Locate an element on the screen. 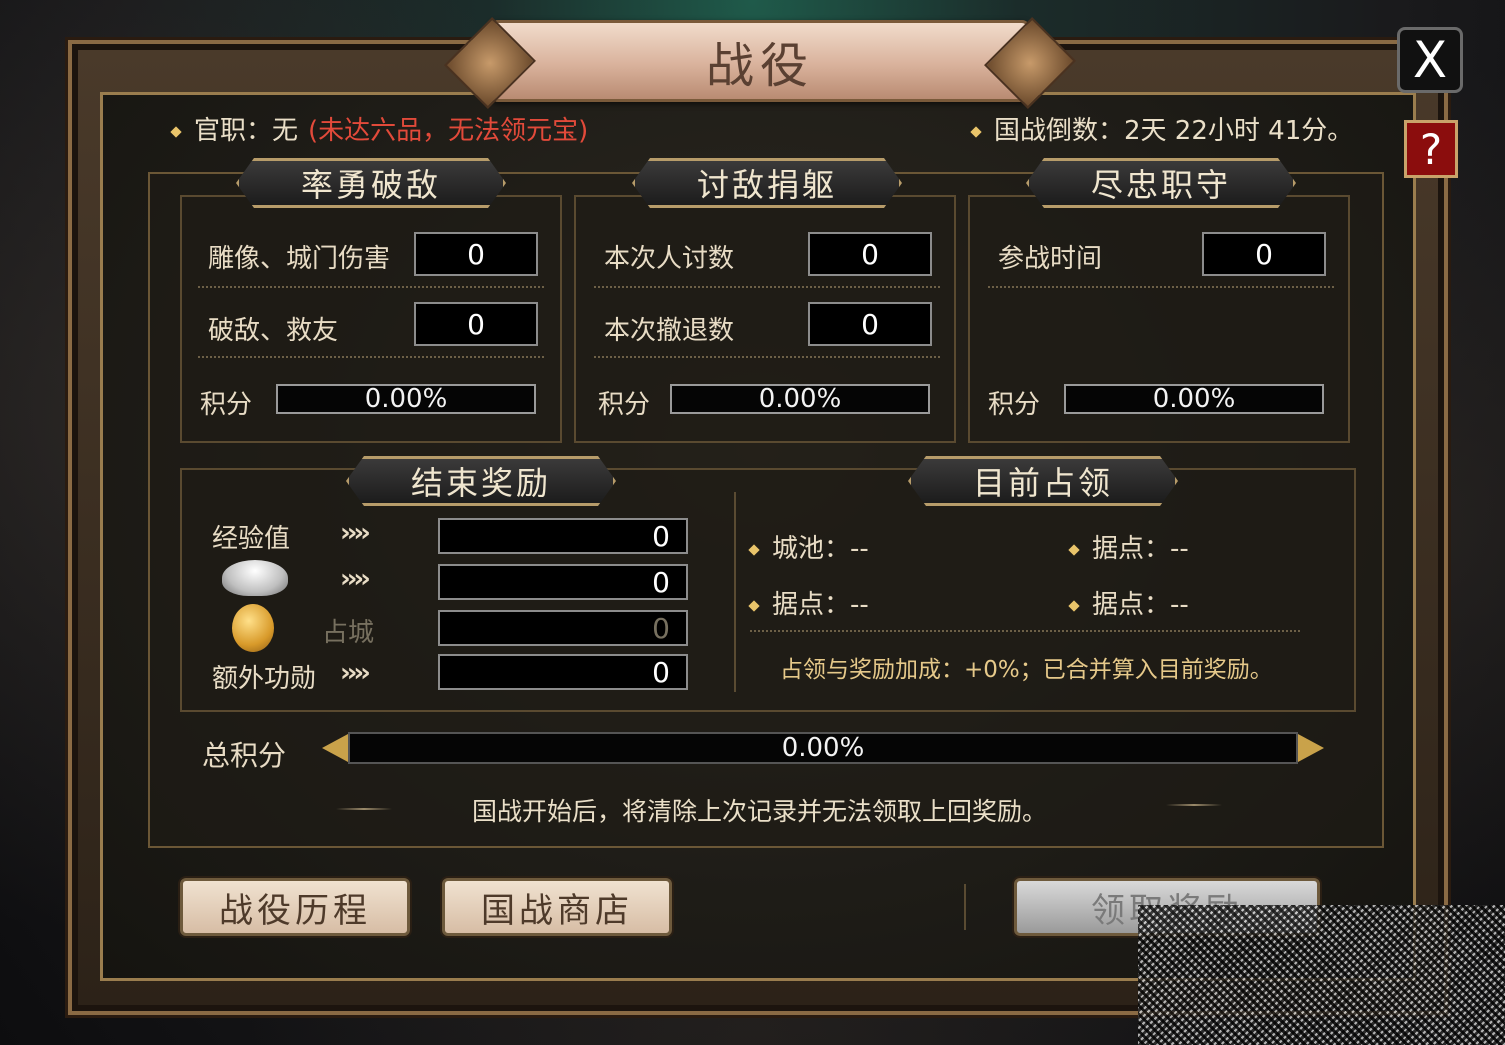 The height and width of the screenshot is (1045, 1505). window-title: 战役 is located at coordinates (759, 66).